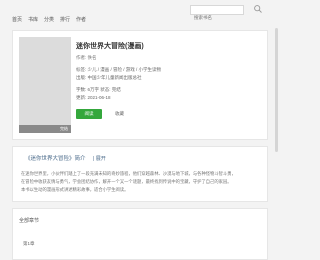 The height and width of the screenshot is (260, 320). What do you see at coordinates (17, 20) in the screenshot?
I see `nav-item-home: 首页` at bounding box center [17, 20].